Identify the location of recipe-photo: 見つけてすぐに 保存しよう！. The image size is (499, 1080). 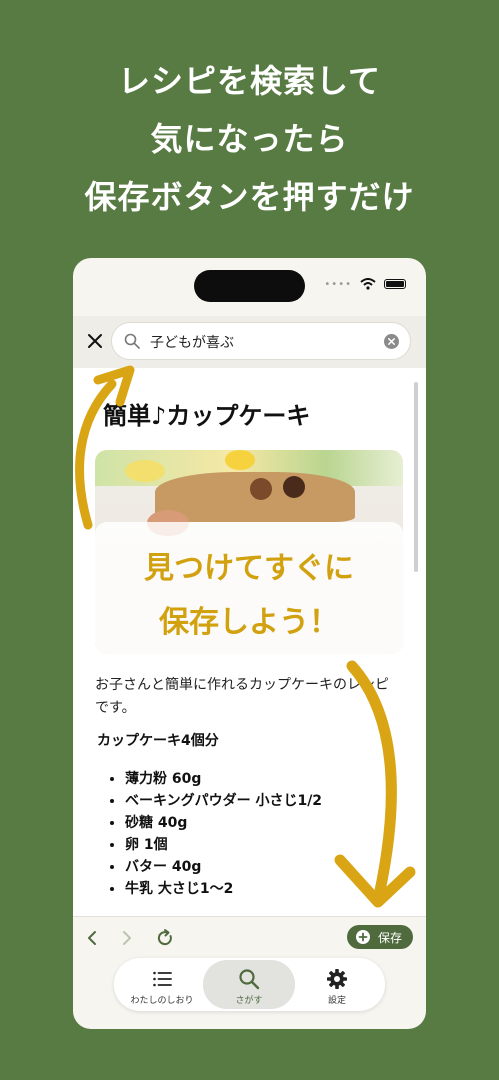
(249, 552).